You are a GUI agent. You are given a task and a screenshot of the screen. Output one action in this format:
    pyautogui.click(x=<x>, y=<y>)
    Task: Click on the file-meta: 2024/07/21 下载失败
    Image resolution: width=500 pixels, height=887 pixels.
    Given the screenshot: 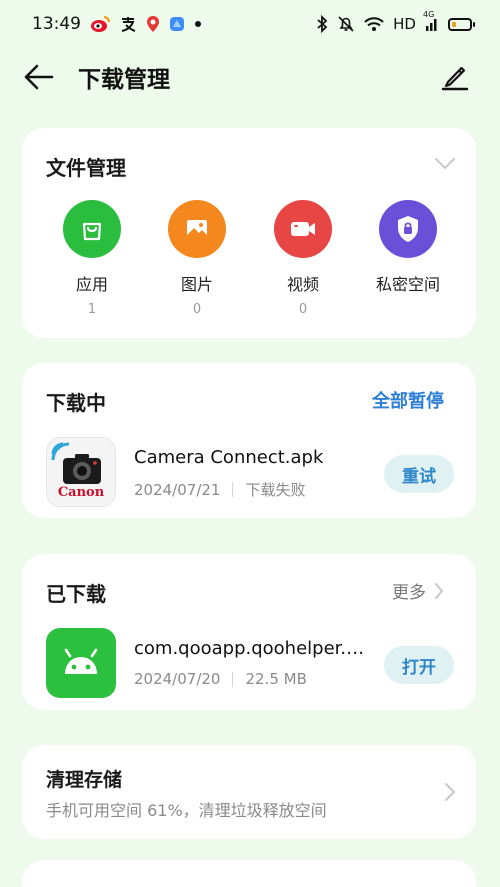 What is the action you would take?
    pyautogui.click(x=219, y=489)
    